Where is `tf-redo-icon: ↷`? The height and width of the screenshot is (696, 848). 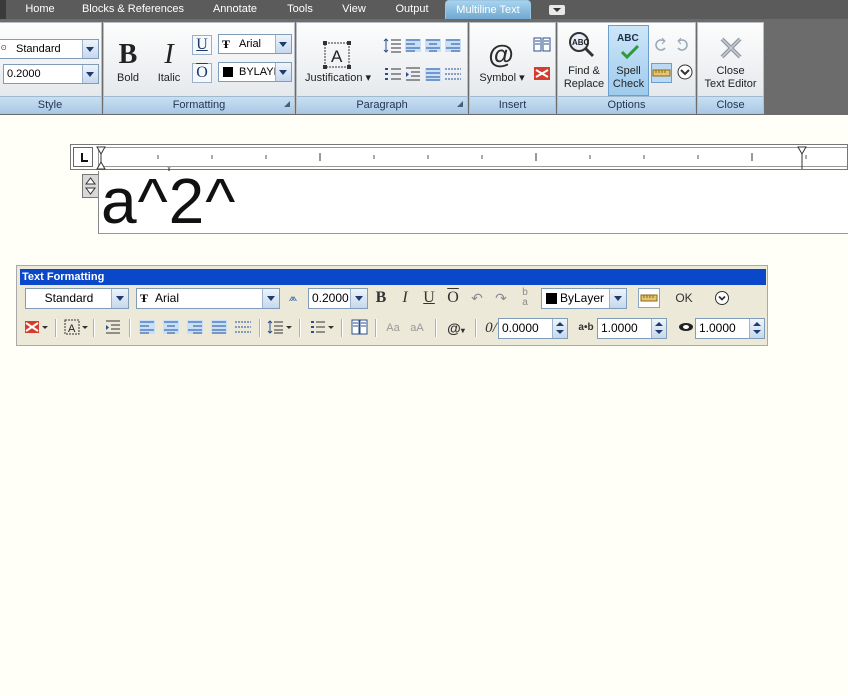 tf-redo-icon: ↷ is located at coordinates (501, 298).